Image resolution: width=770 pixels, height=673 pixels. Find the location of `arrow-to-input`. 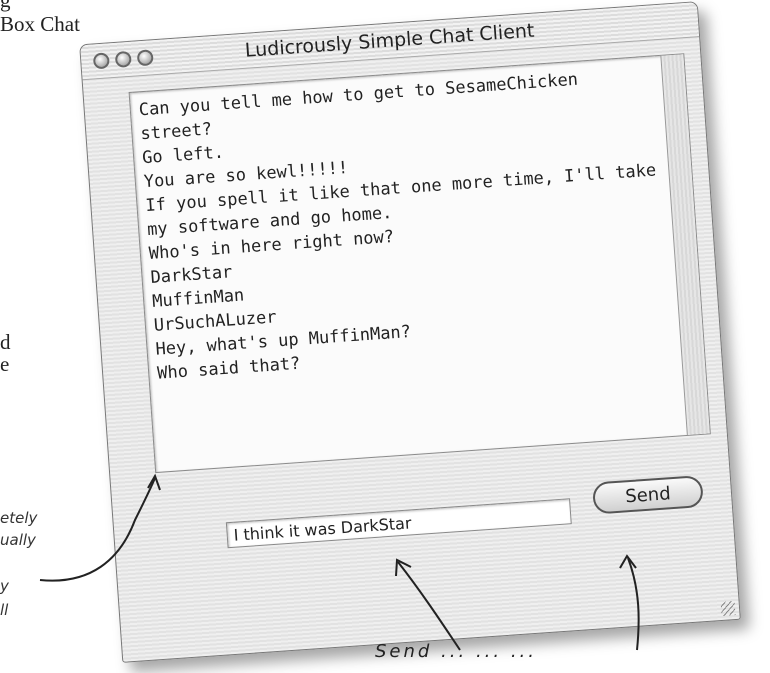

arrow-to-input is located at coordinates (429, 606).